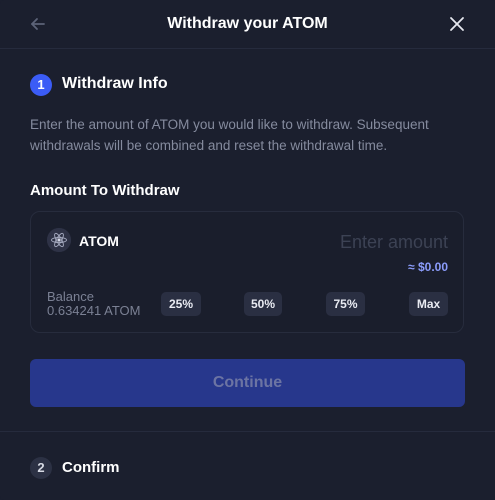  I want to click on close-icon, so click(457, 24).